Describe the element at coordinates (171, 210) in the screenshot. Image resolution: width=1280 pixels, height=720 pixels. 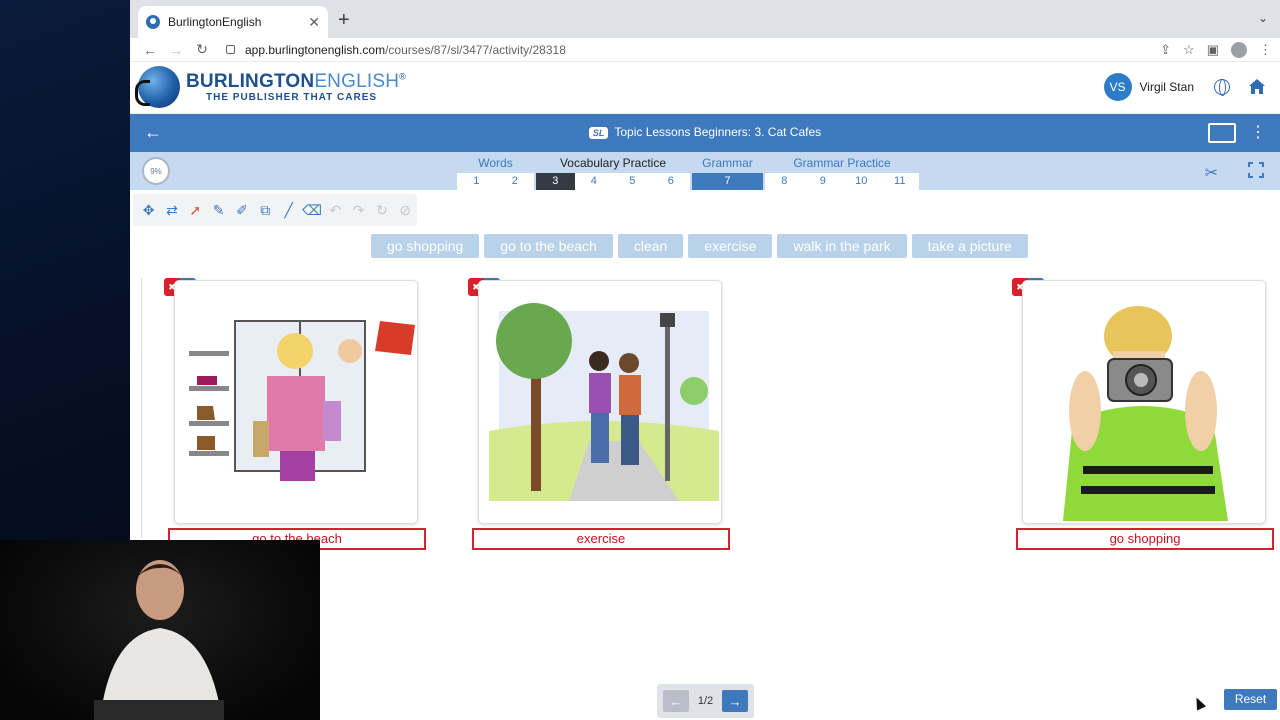
I see `toolbar-toggle-icon: ⇄` at that location.